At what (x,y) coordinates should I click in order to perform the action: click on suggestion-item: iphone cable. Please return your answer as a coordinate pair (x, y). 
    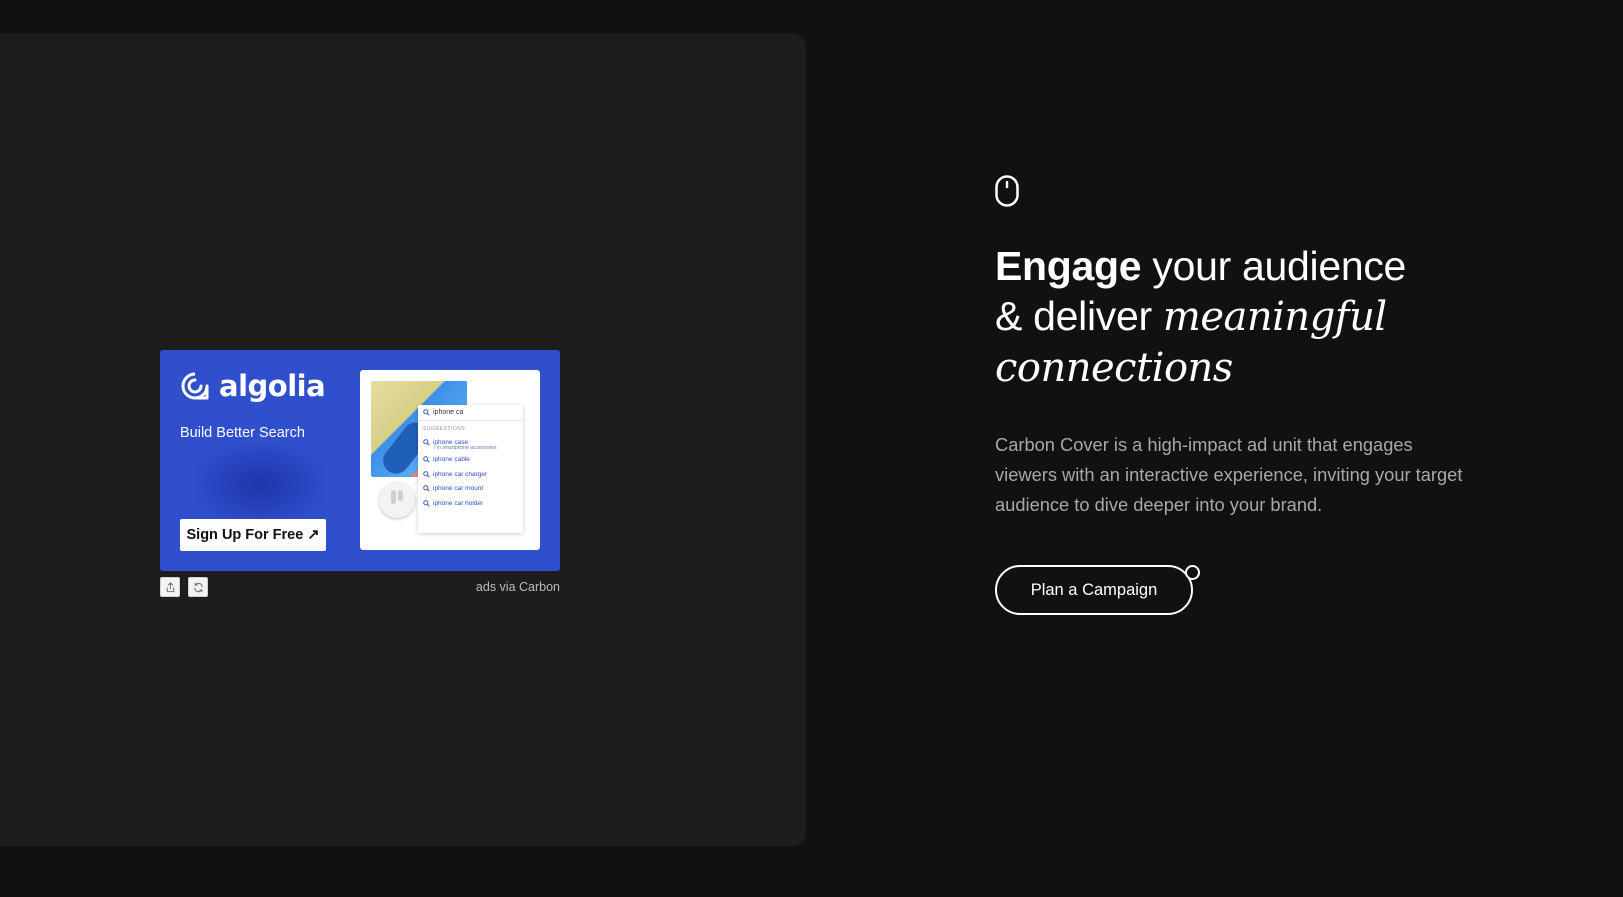
    Looking at the image, I should click on (470, 460).